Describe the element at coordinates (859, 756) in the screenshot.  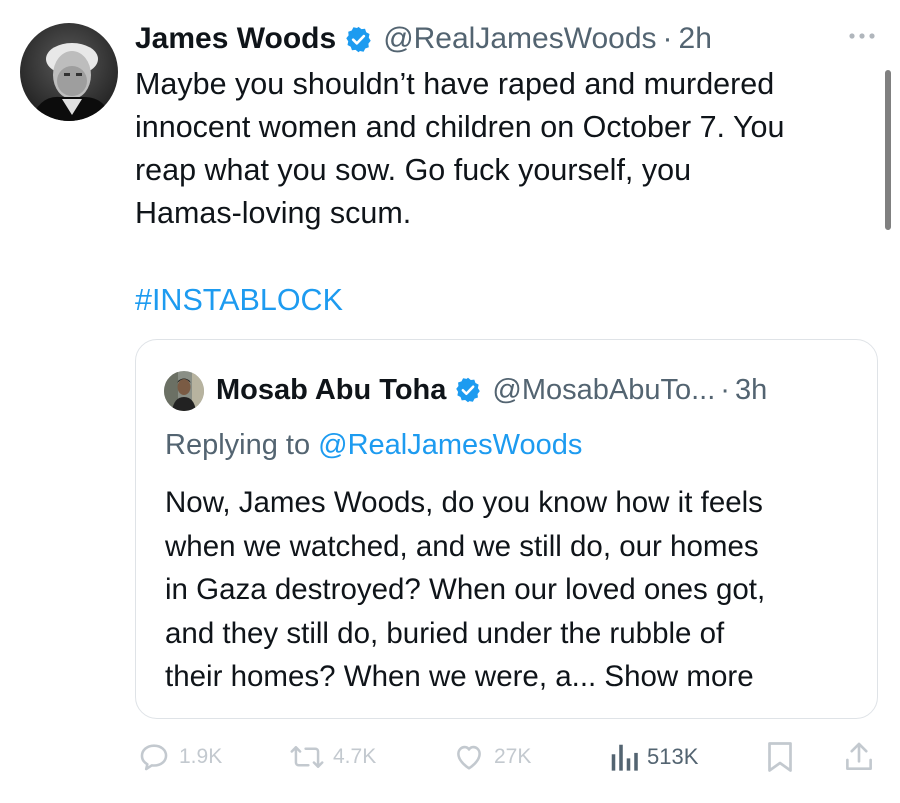
I see `share-icon` at that location.